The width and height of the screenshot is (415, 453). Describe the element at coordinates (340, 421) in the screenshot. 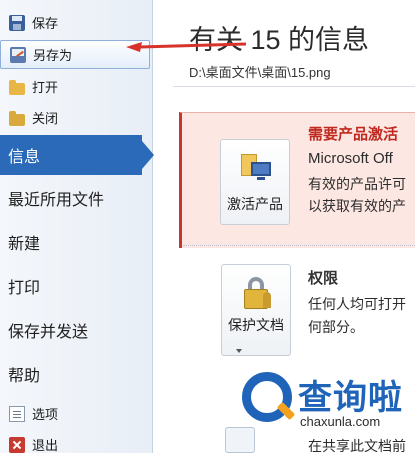

I see `watermark-url: chaxunla.com` at that location.